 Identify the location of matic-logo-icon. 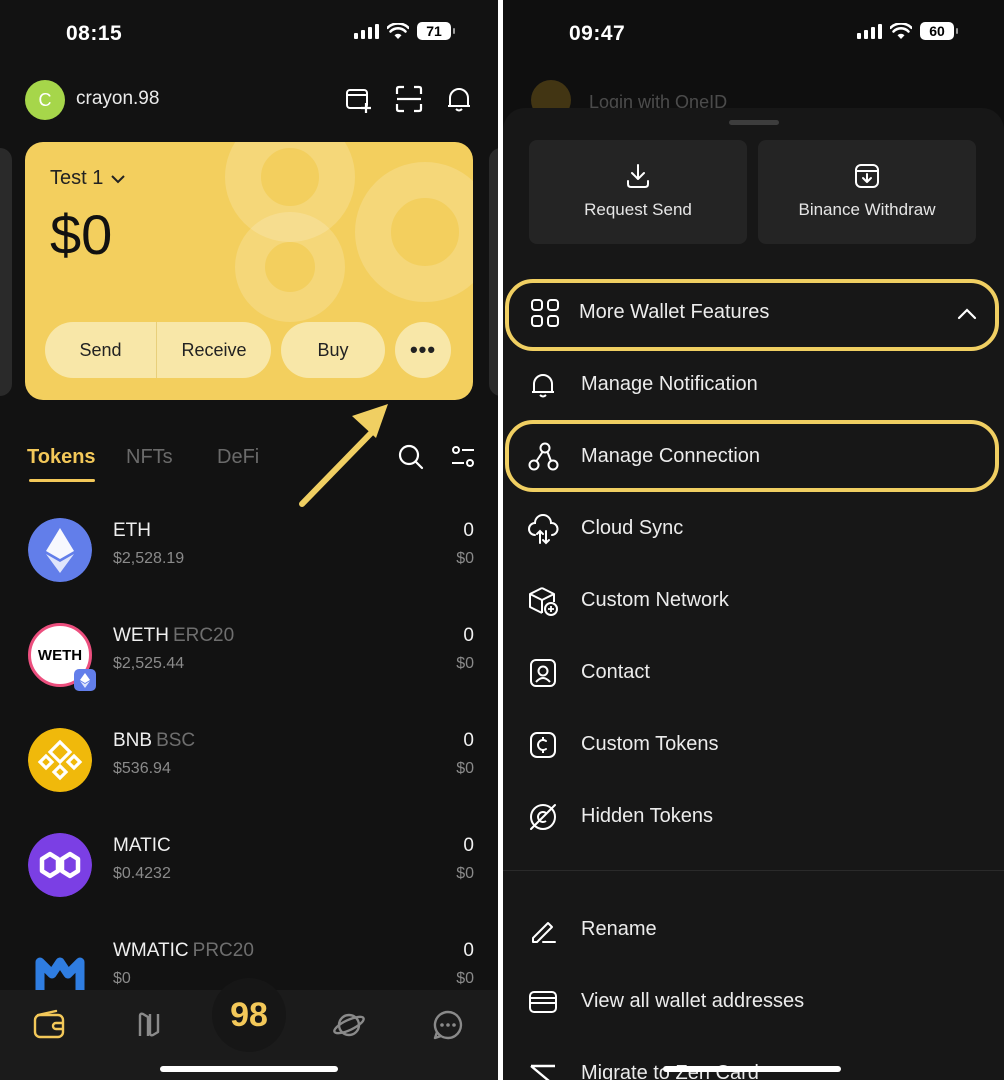
(60, 865).